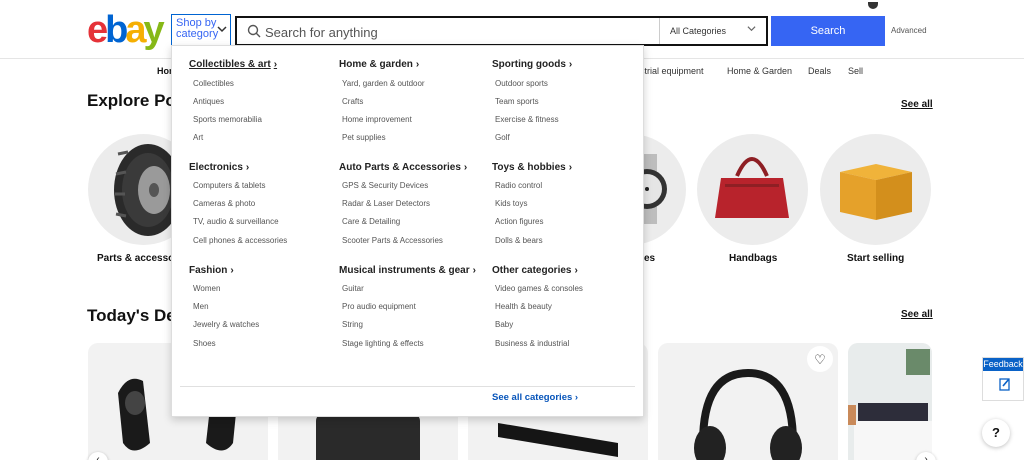 The width and height of the screenshot is (1024, 460). I want to click on deal-card-bedroom, so click(890, 401).